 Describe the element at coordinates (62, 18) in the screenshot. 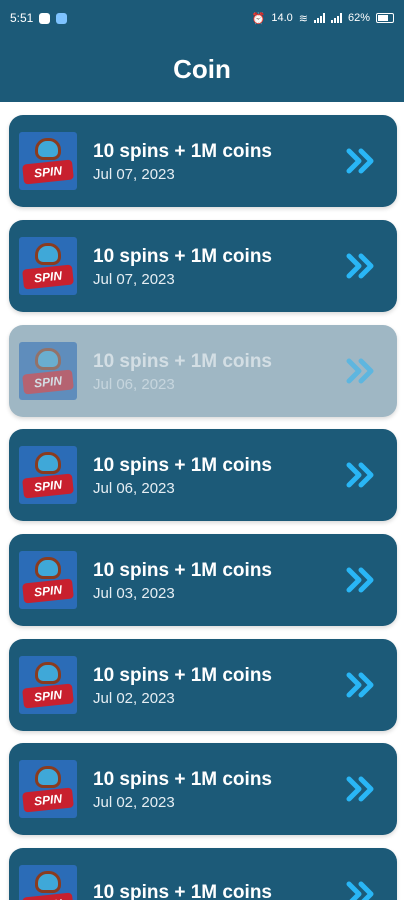

I see `app-notification-icon` at that location.